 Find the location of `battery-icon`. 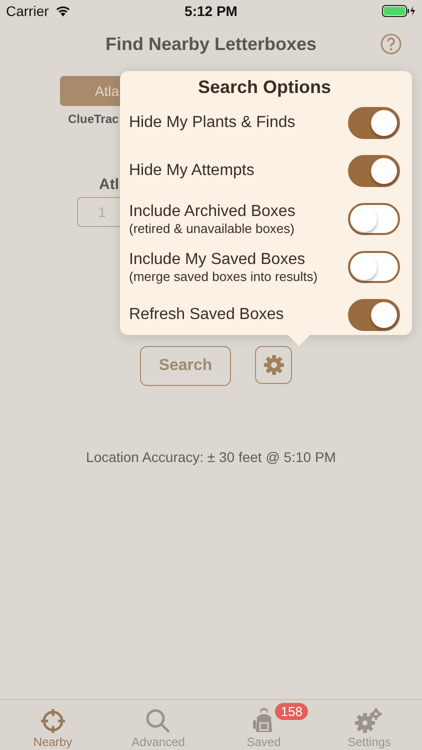

battery-icon is located at coordinates (399, 11).